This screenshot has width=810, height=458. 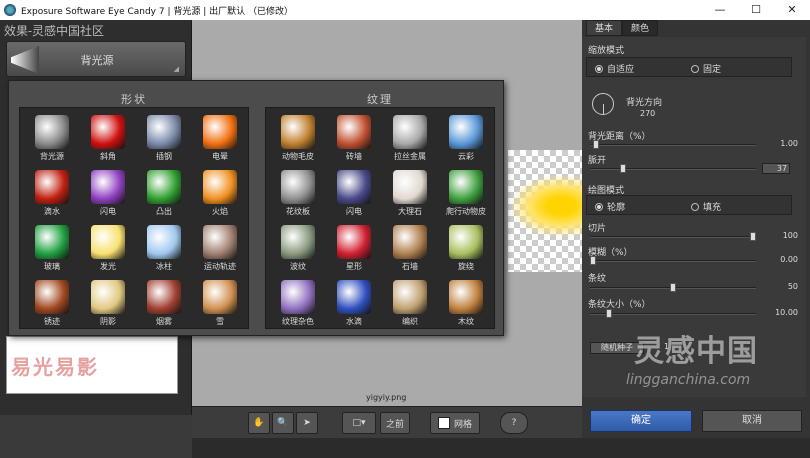 What do you see at coordinates (410, 305) in the screenshot?
I see `texture-item: 编织` at bounding box center [410, 305].